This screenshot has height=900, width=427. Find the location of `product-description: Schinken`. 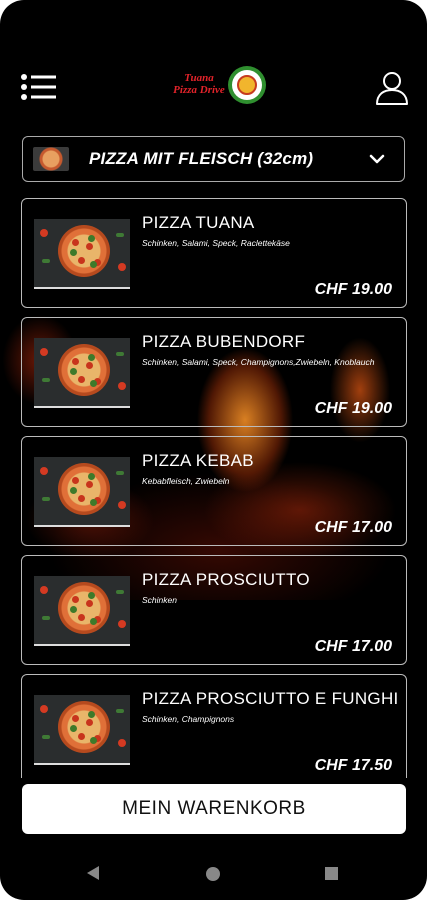

product-description: Schinken is located at coordinates (159, 600).